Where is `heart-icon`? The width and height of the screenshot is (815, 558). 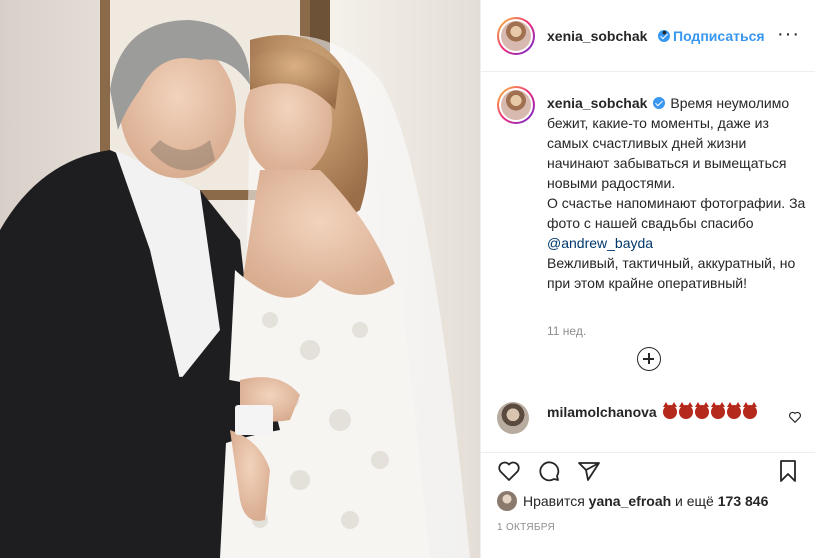 heart-icon is located at coordinates (509, 471).